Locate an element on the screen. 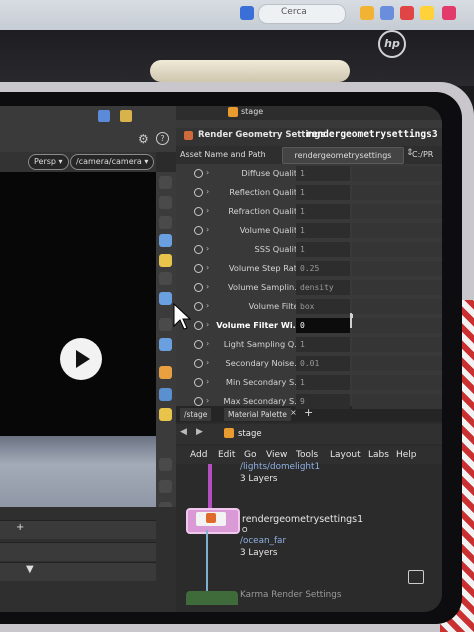  view-tool-icon is located at coordinates (165, 278).